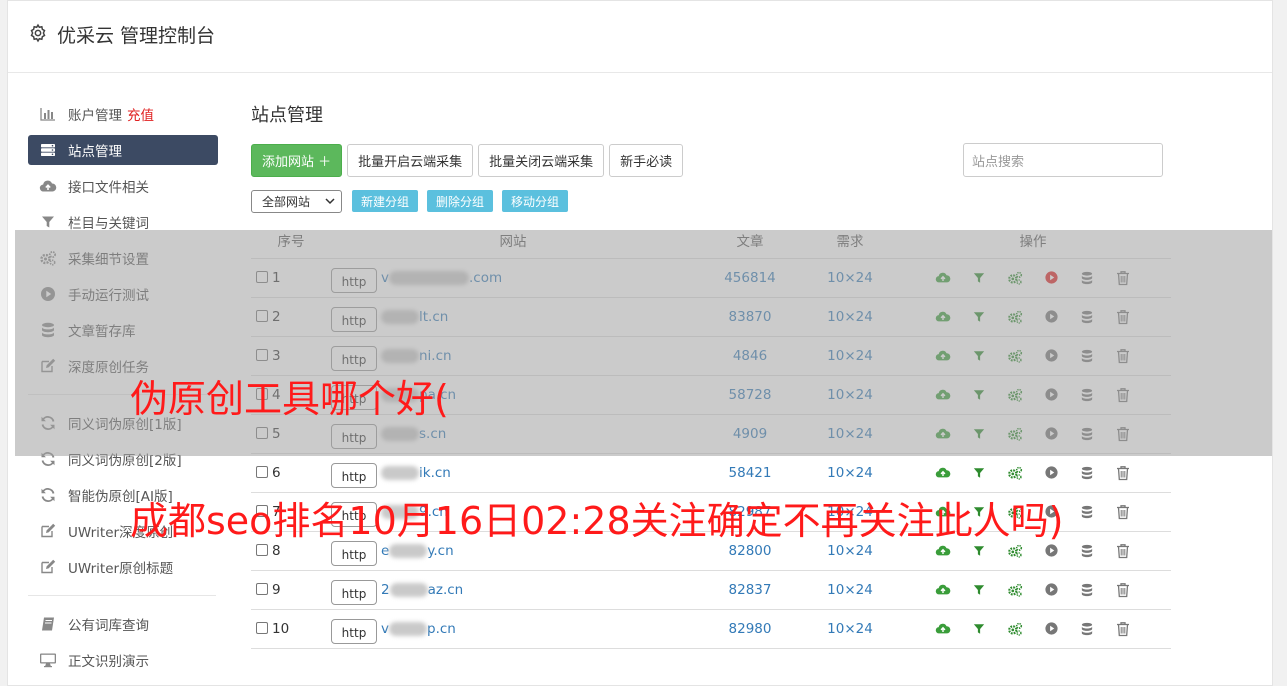 This screenshot has height=686, width=1287. I want to click on app-title: 优采云 管理控制台, so click(136, 36).